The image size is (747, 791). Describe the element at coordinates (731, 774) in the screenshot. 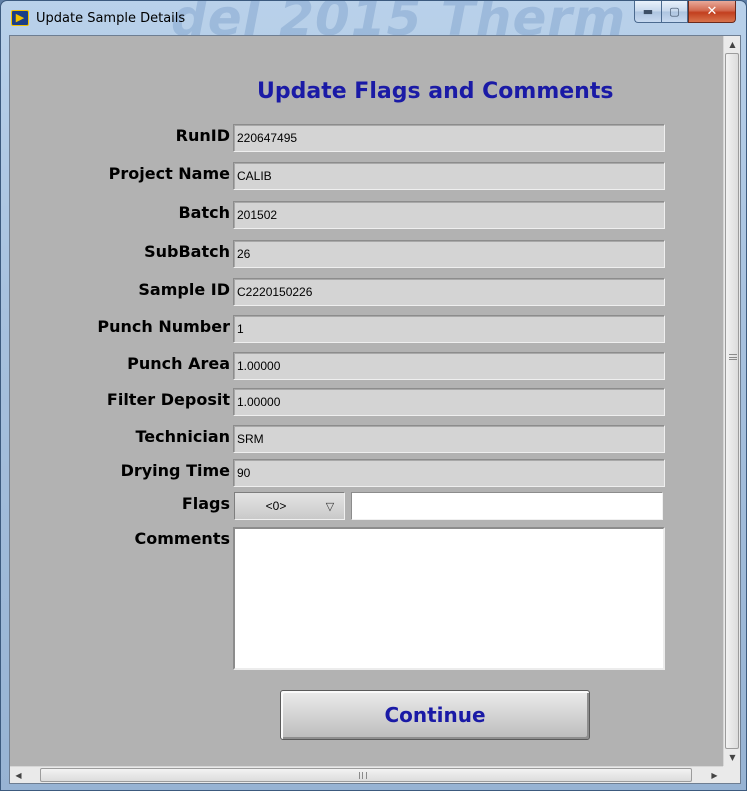

I see `resize-grip` at that location.